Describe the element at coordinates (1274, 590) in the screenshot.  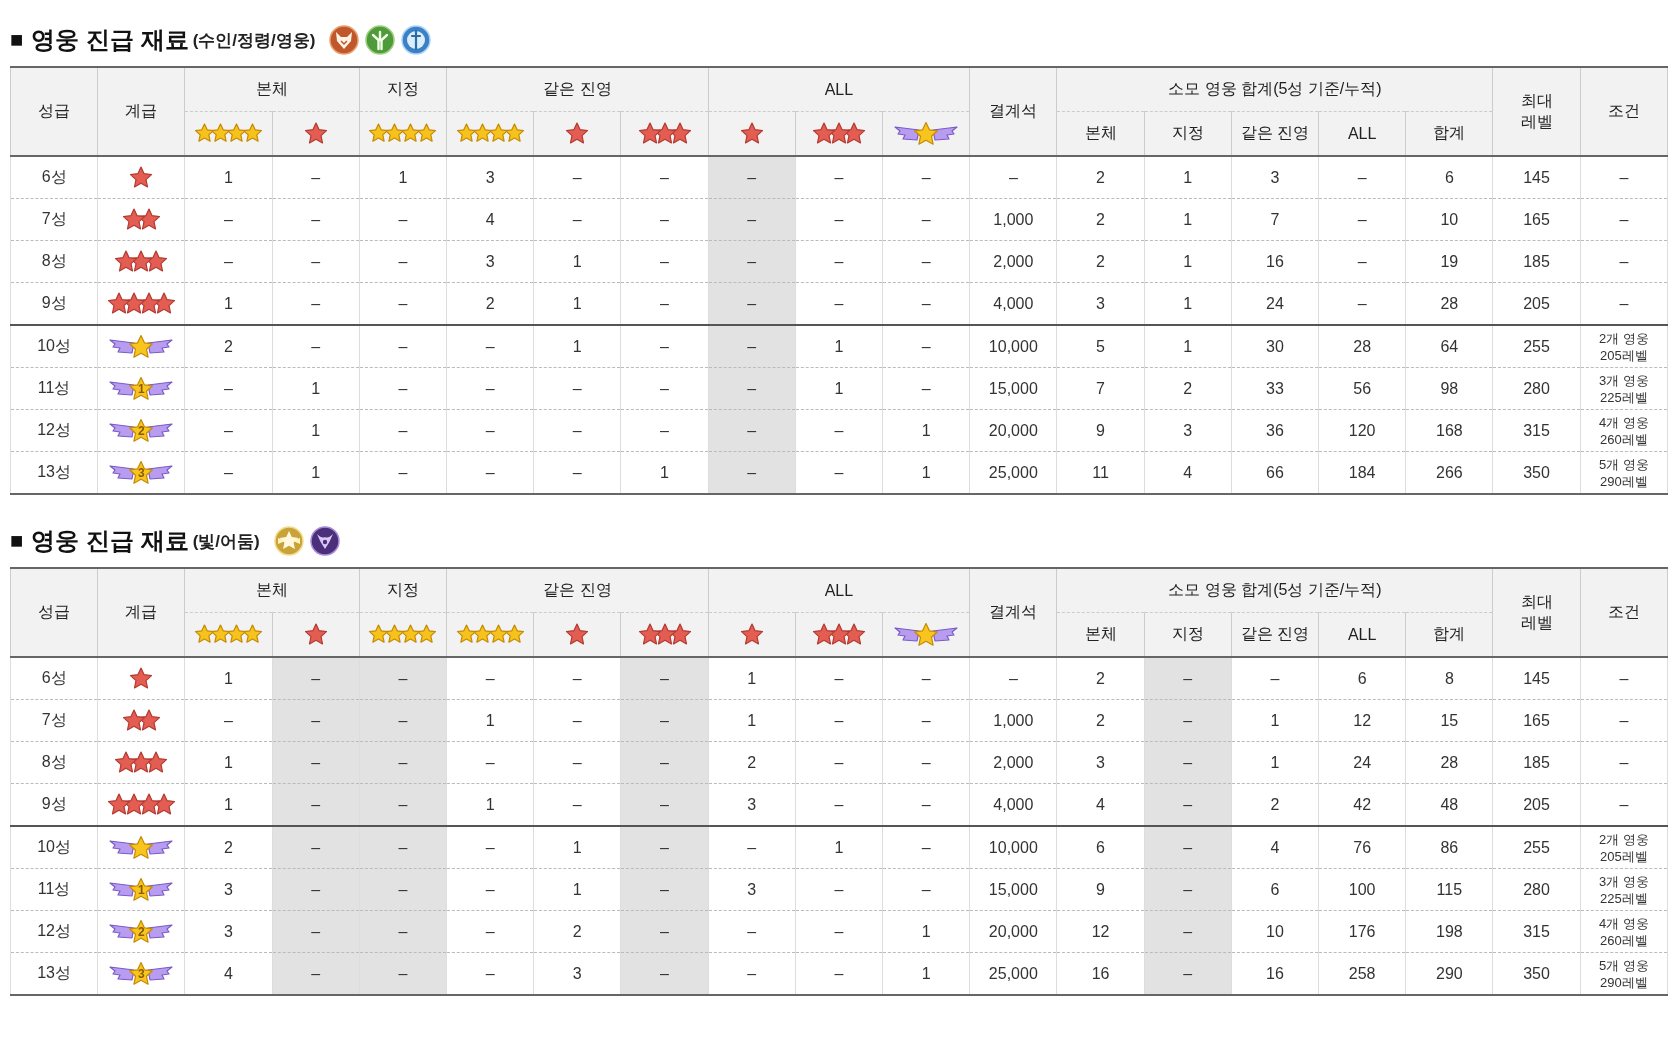
I see `column-header: 소모 영웅 합계(5성 기준/누적)` at that location.